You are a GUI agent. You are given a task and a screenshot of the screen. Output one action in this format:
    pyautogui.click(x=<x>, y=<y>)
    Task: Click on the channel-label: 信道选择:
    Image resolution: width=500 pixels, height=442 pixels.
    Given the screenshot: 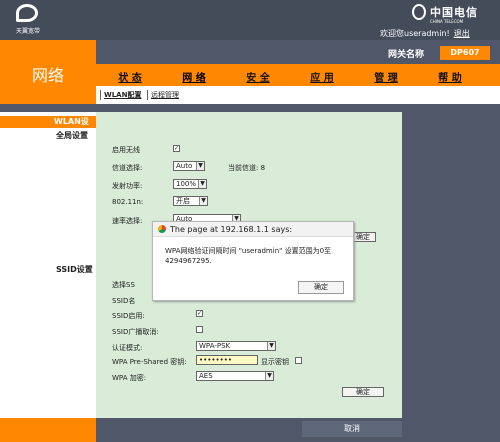 What is the action you would take?
    pyautogui.click(x=127, y=168)
    